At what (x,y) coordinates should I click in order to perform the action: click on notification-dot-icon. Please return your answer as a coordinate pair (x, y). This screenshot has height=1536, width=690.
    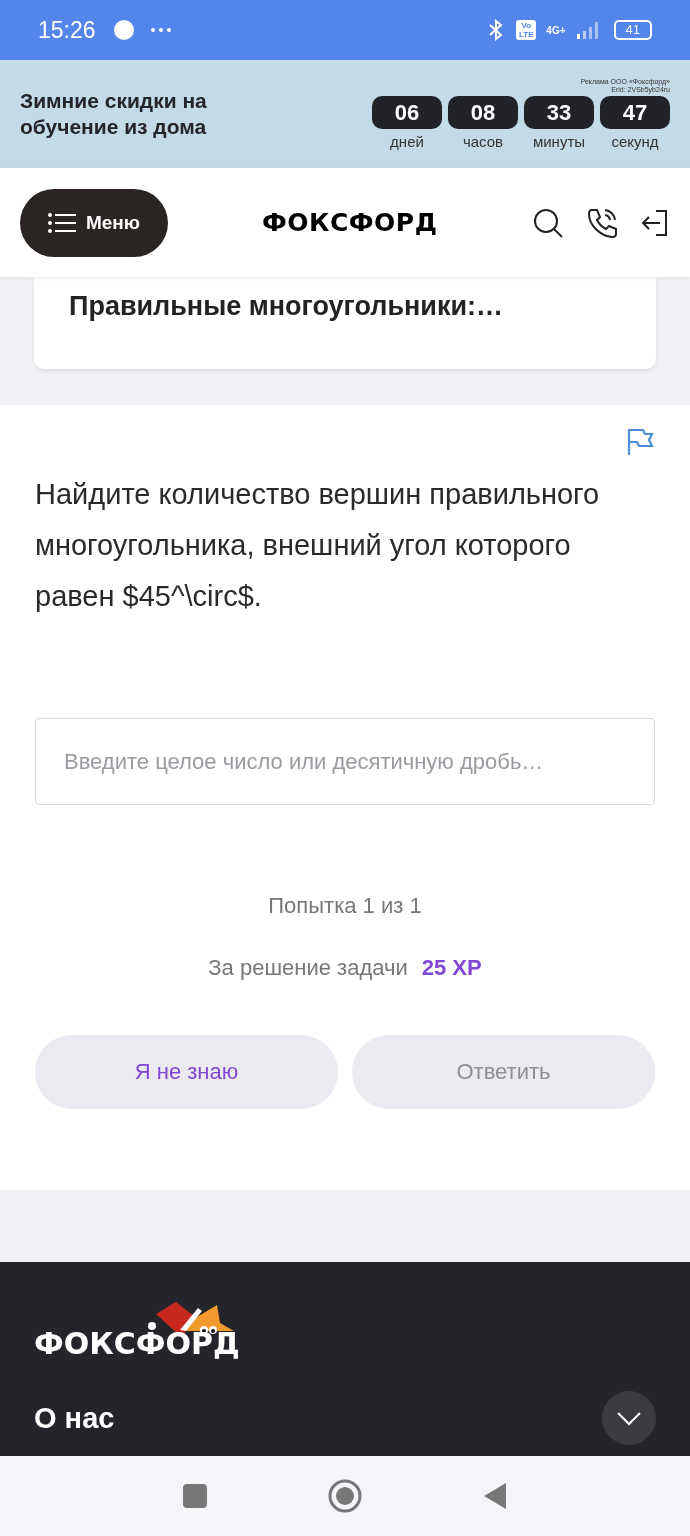
    Looking at the image, I should click on (123, 30).